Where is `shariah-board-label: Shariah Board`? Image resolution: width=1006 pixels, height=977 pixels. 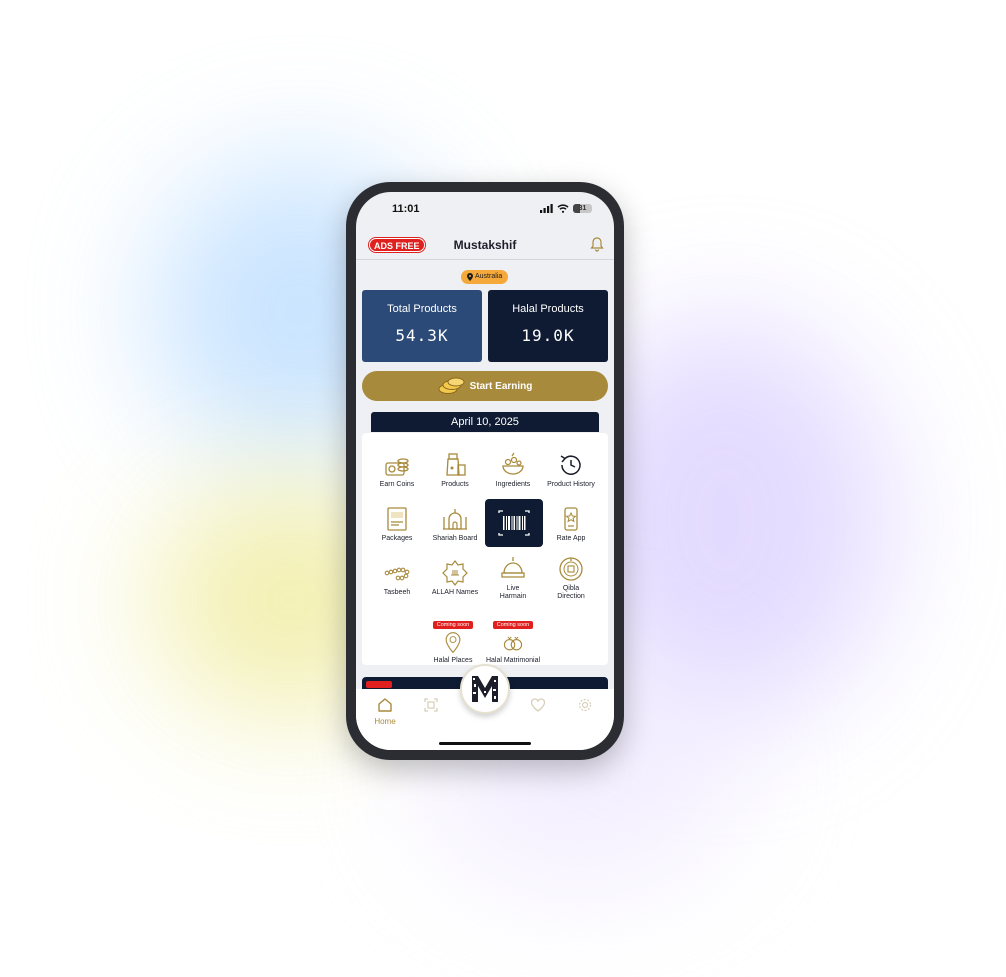
shariah-board-label: Shariah Board is located at coordinates (455, 538).